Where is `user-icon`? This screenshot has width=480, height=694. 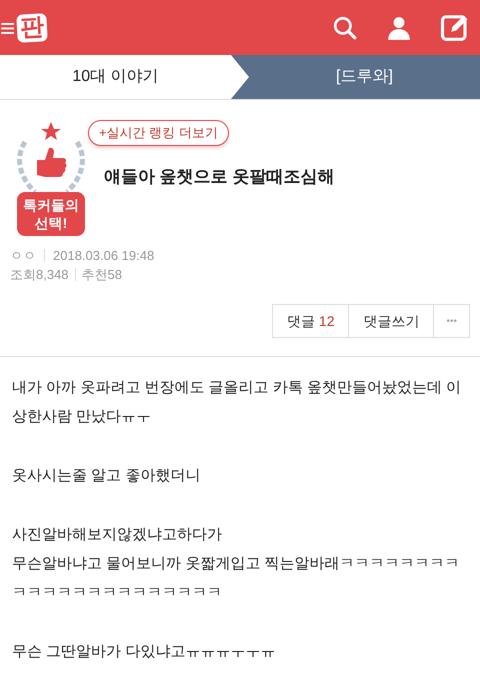
user-icon is located at coordinates (399, 27).